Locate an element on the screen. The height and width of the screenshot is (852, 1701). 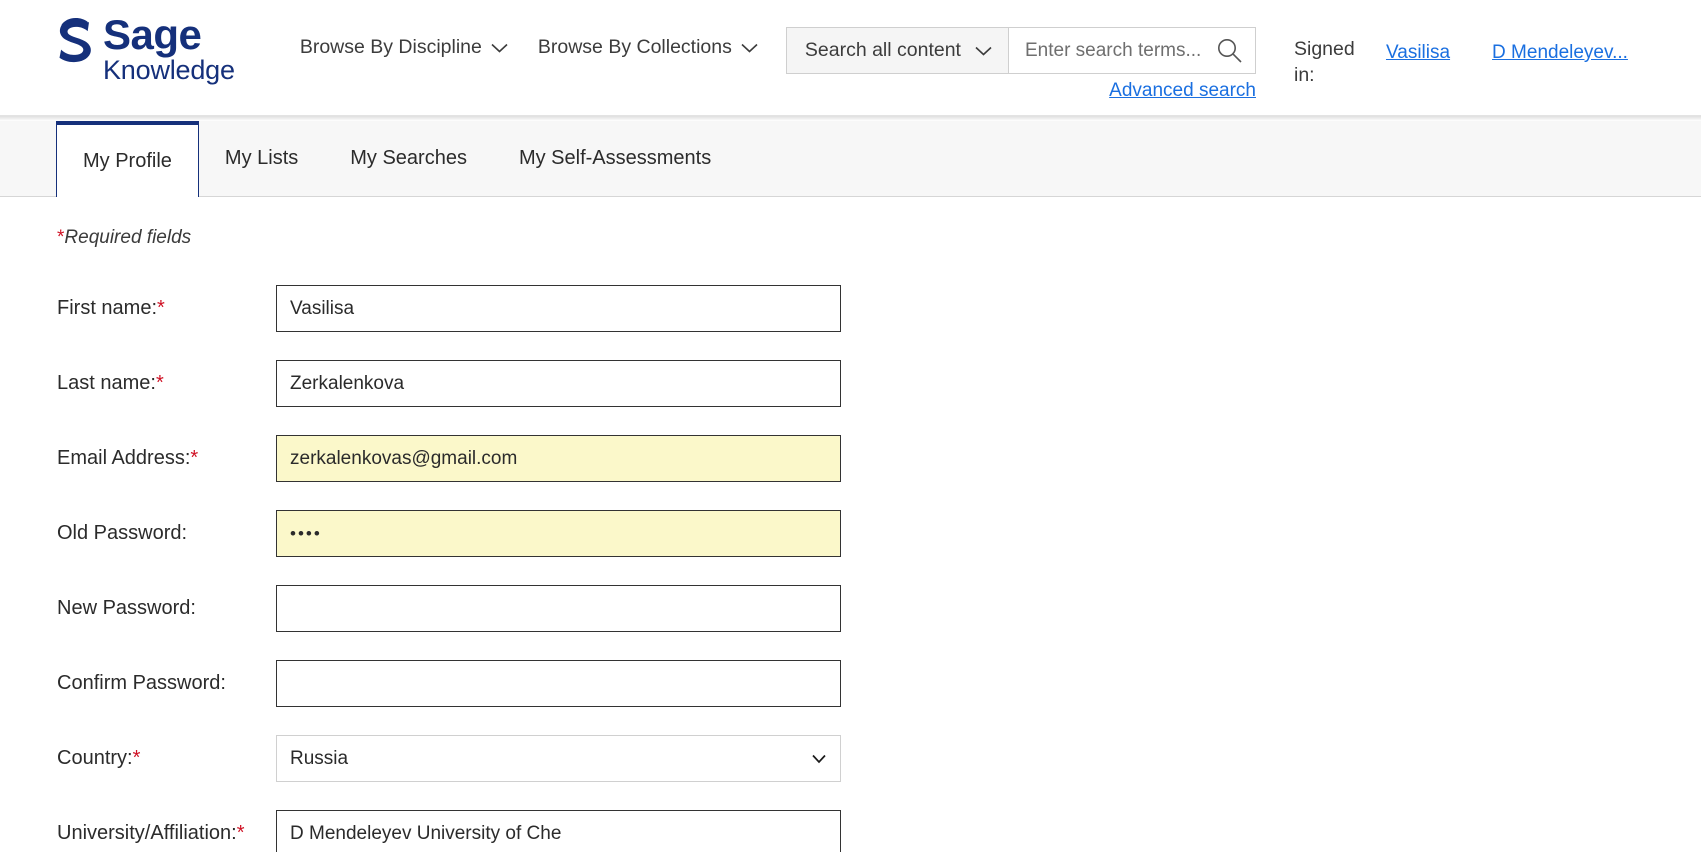
tab-my-self-assessments: My Self-Assessments is located at coordinates (615, 158).